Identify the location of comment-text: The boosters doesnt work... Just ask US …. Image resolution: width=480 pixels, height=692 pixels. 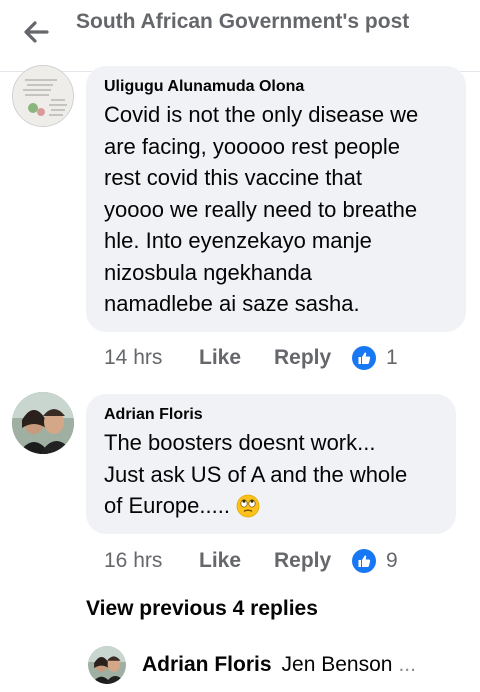
(255, 474).